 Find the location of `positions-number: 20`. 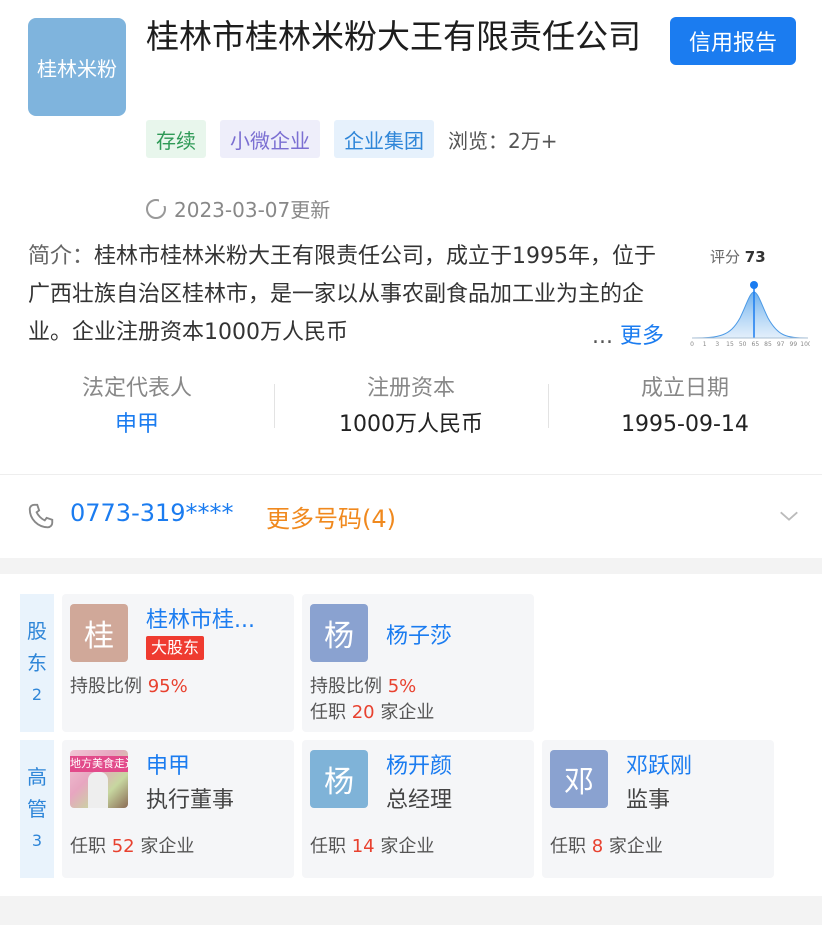

positions-number: 20 is located at coordinates (363, 712).